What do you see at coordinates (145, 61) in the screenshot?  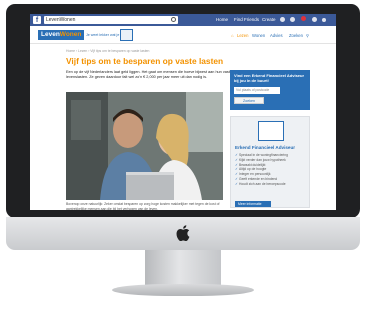 I see `article-title: Vijf tips om te besparen op vaste lasten` at bounding box center [145, 61].